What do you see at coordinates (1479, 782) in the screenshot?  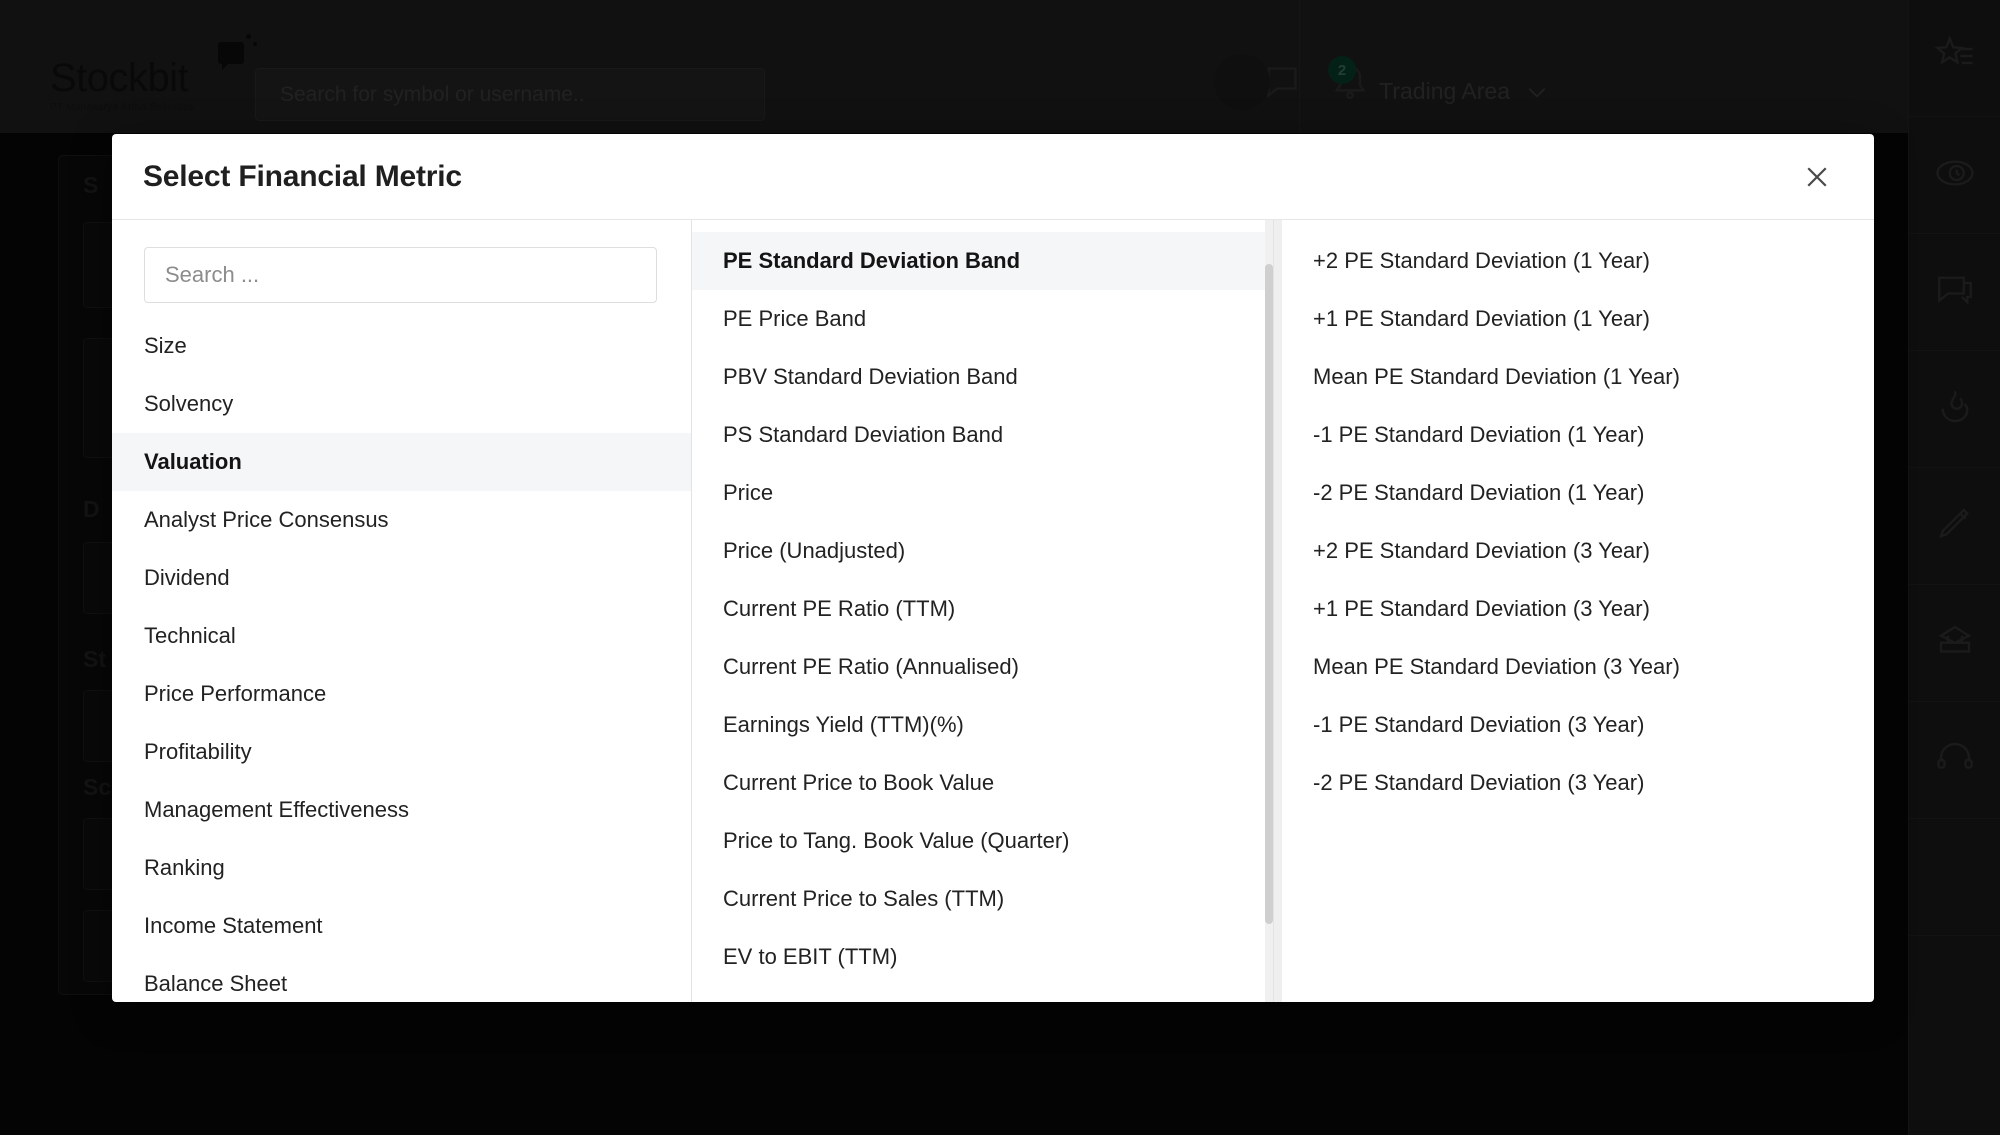 I see `field-item-label: -2 PE Standard Deviation (3 Year)` at bounding box center [1479, 782].